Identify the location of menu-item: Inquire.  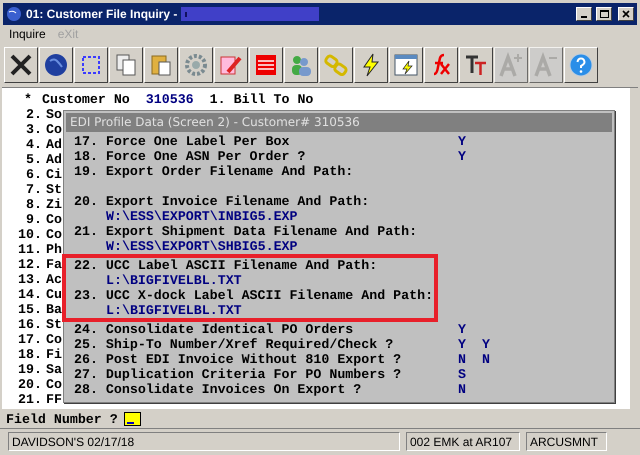
(27, 34).